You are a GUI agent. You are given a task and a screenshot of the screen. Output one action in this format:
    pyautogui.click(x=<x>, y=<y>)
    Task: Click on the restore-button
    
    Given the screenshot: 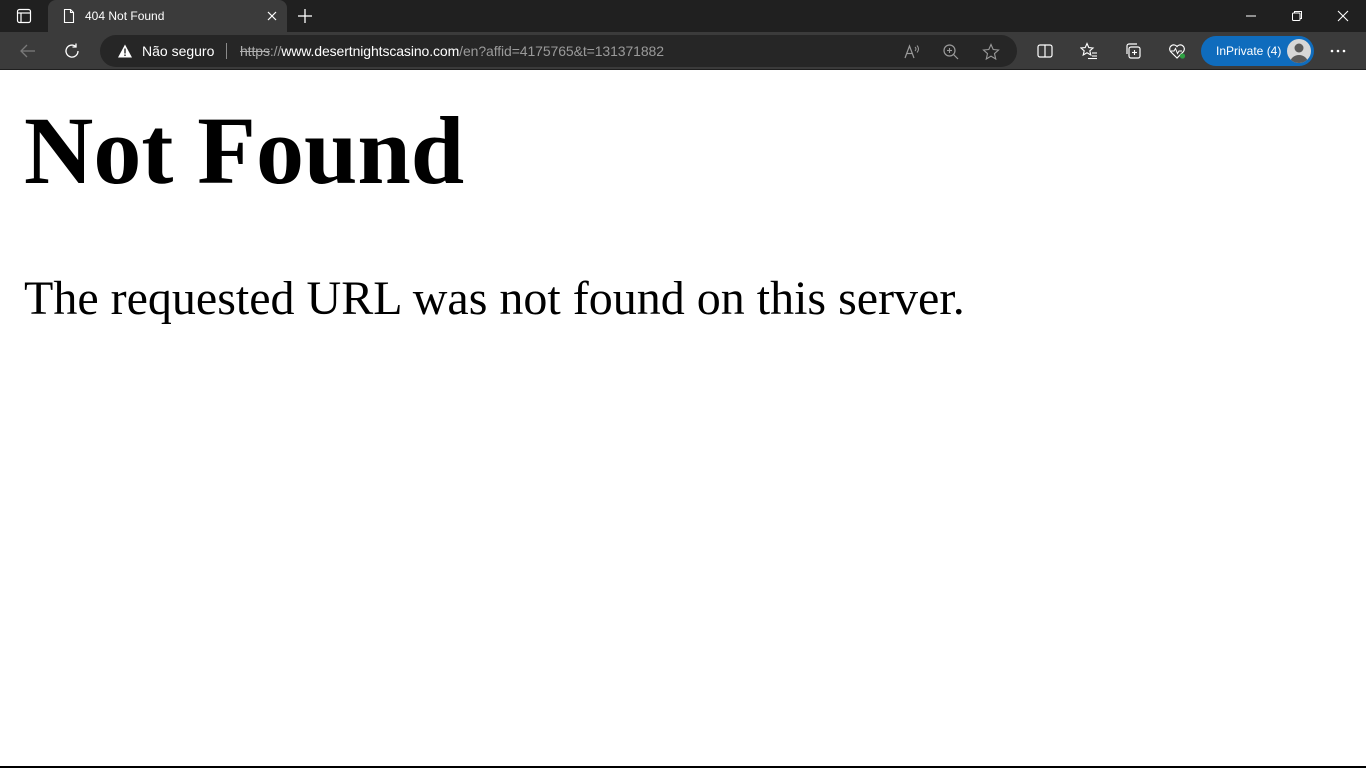 What is the action you would take?
    pyautogui.click(x=1297, y=16)
    